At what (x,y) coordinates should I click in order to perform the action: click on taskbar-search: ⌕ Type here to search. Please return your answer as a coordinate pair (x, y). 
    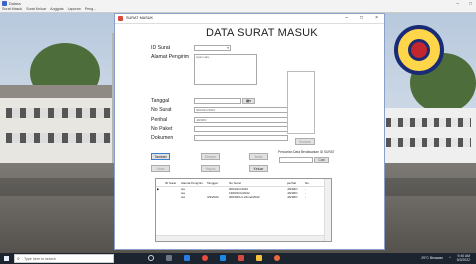
    Looking at the image, I should click on (64, 258).